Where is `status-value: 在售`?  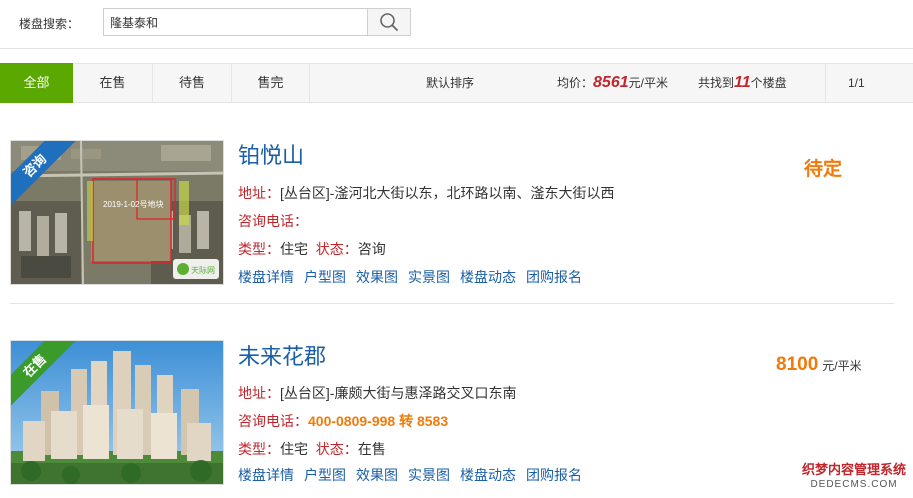
status-value: 在售 is located at coordinates (371, 449).